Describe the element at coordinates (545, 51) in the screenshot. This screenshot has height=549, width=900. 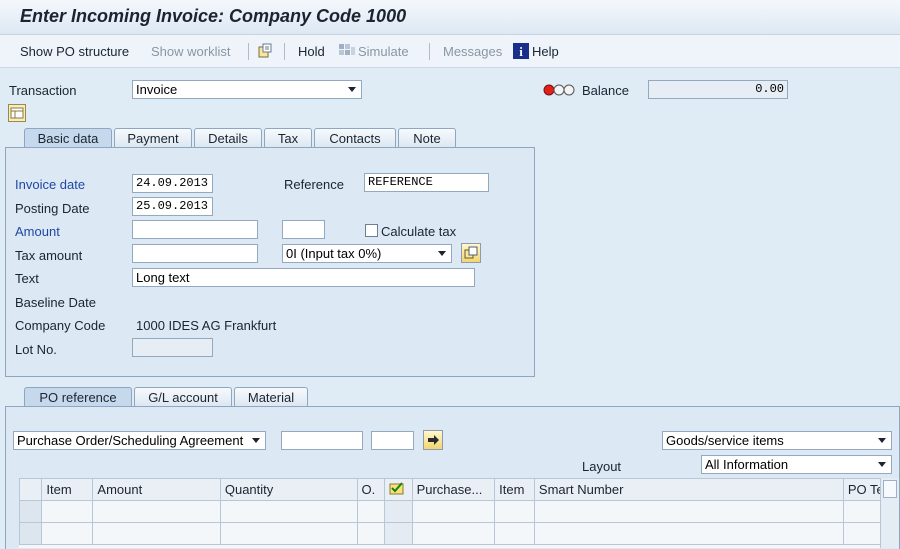
I see `help-button: Help` at that location.